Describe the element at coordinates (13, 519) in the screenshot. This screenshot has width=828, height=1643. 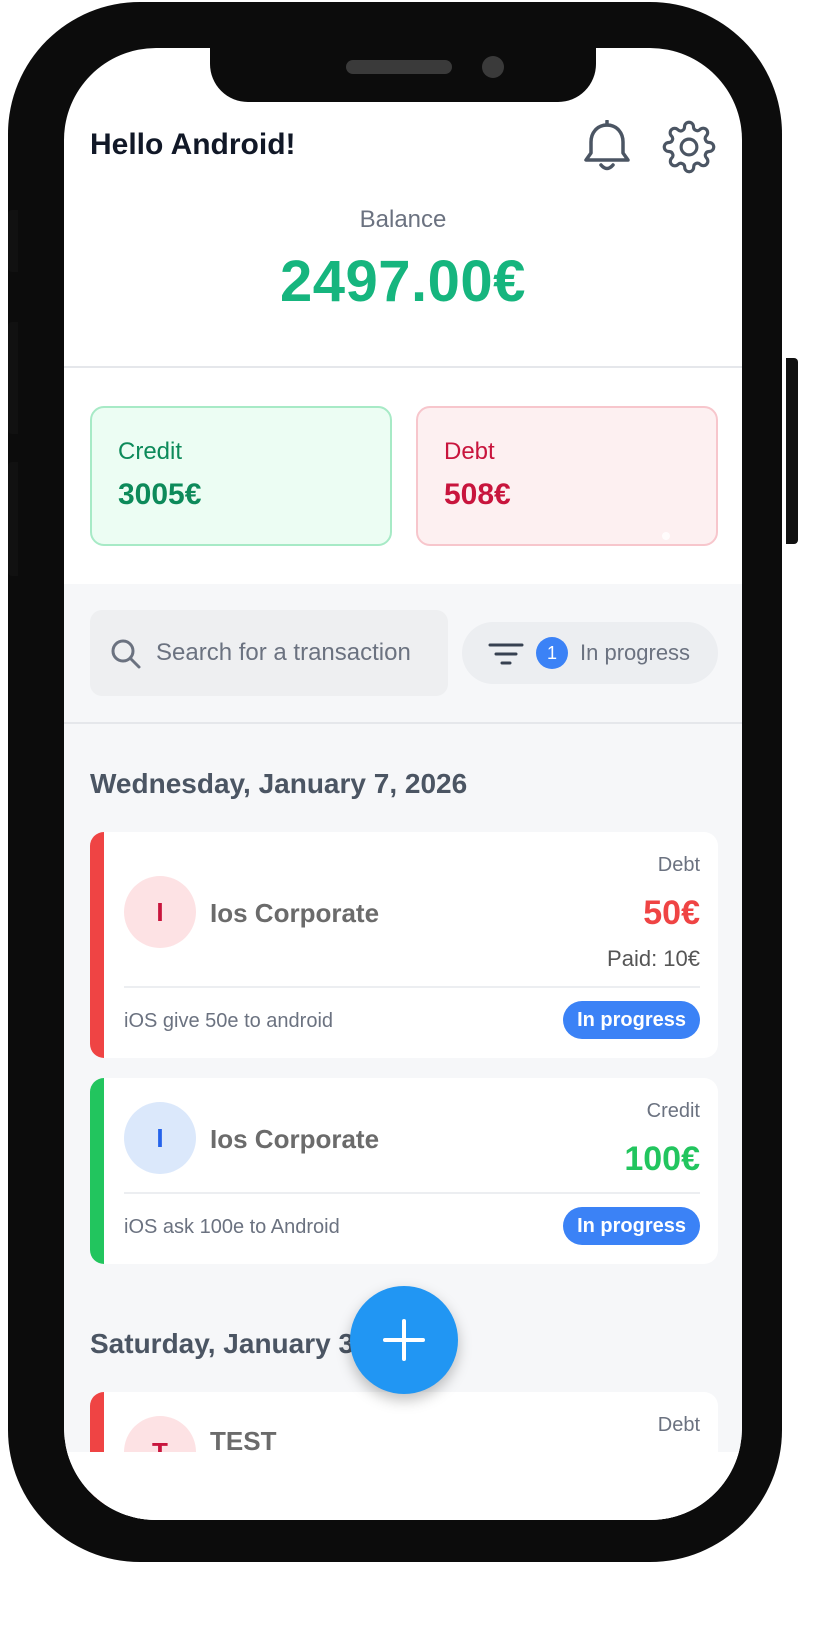
I see `volume-down-button` at that location.